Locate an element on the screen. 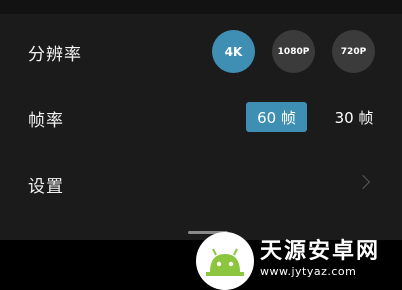  resolution-1080p-button: 1080P is located at coordinates (293, 51).